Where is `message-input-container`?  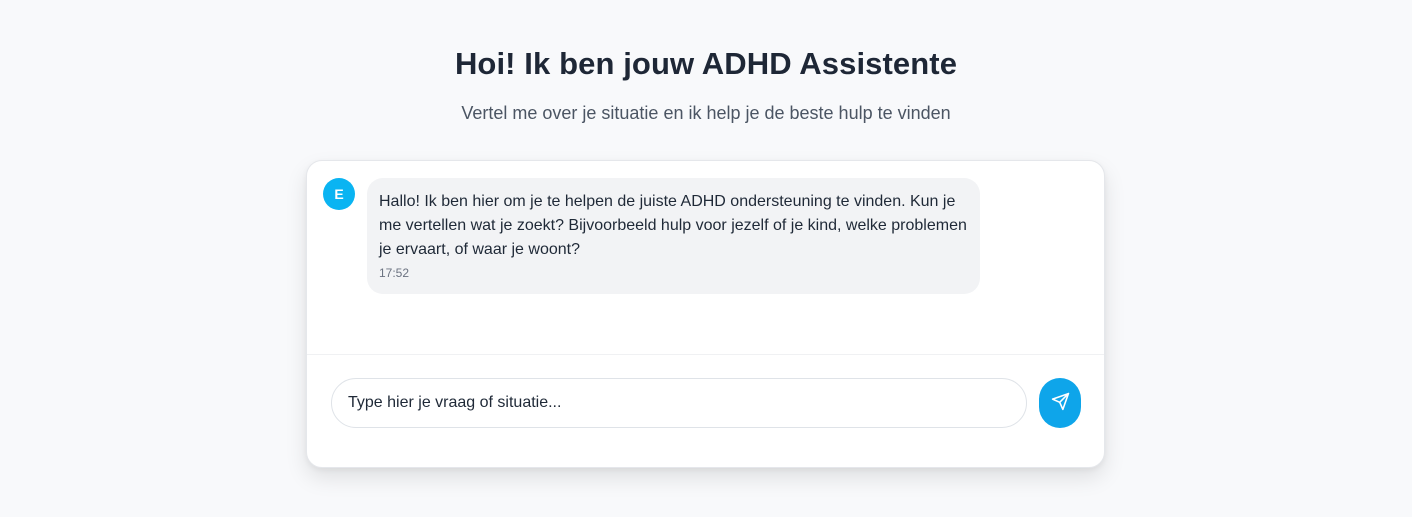 message-input-container is located at coordinates (679, 403).